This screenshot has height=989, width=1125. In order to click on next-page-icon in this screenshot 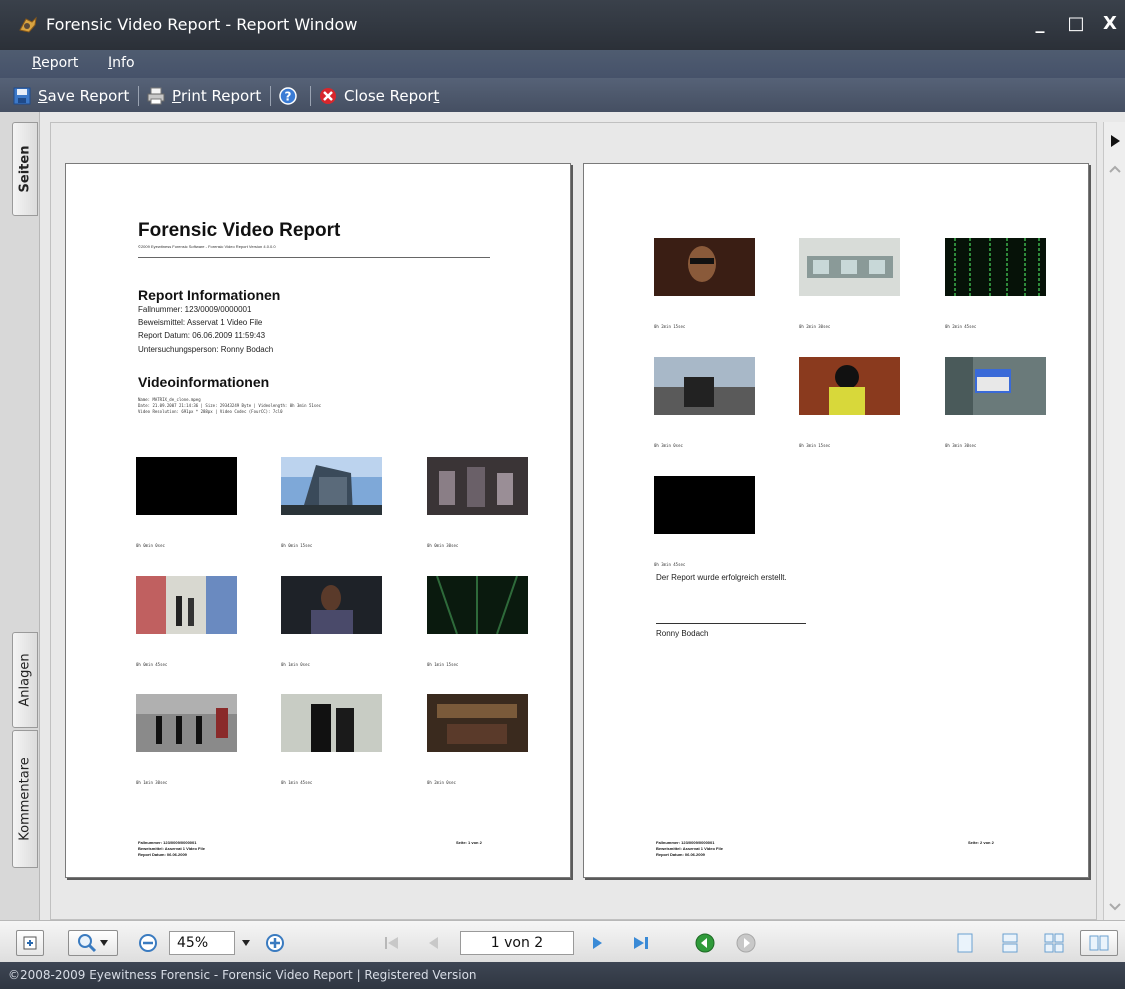, I will do `click(597, 943)`.